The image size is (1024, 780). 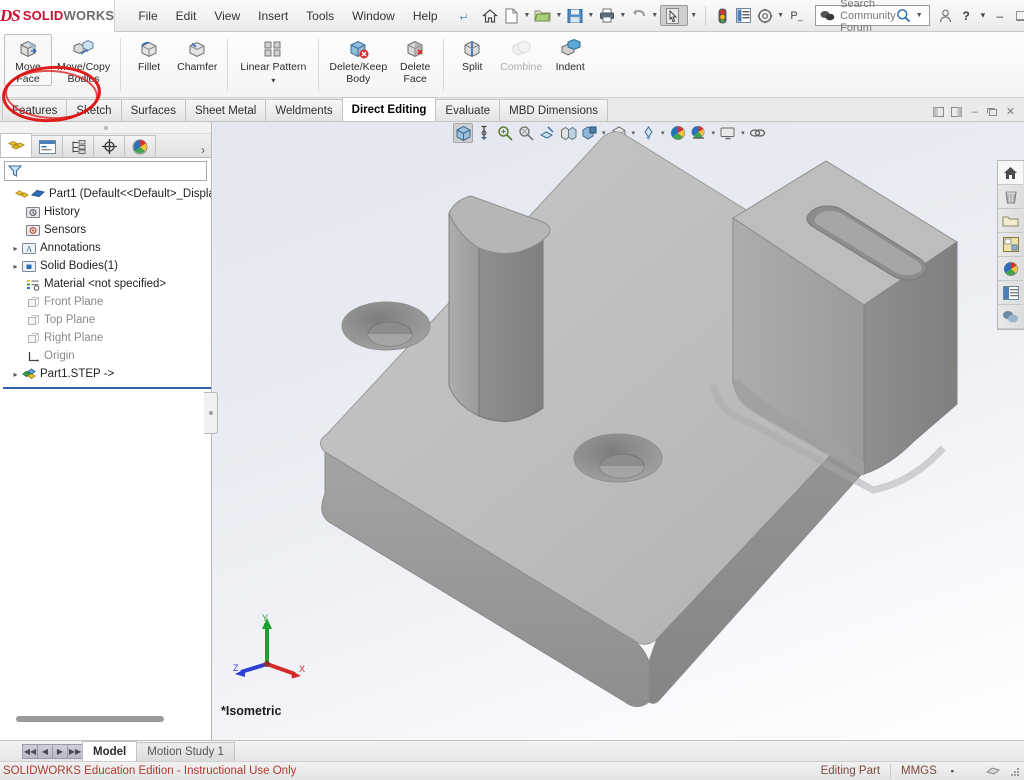 I want to click on task-appearances-button, so click(x=1010, y=269).